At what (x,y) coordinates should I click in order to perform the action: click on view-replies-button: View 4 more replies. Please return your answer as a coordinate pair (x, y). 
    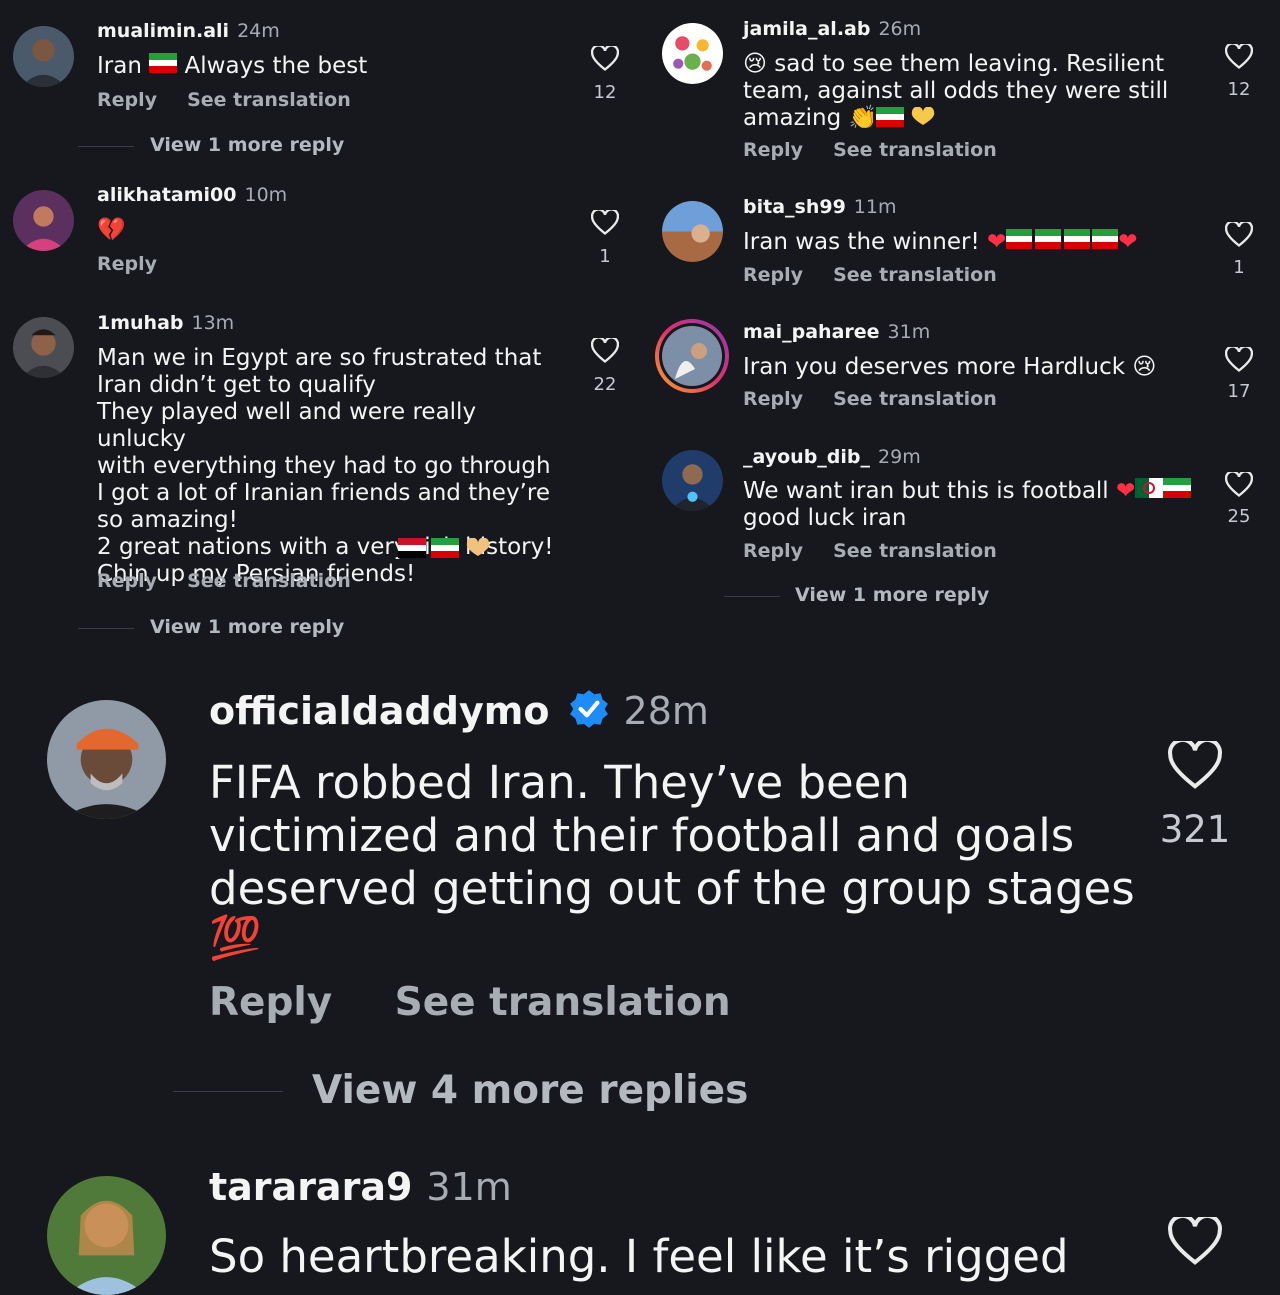
    Looking at the image, I should click on (530, 1090).